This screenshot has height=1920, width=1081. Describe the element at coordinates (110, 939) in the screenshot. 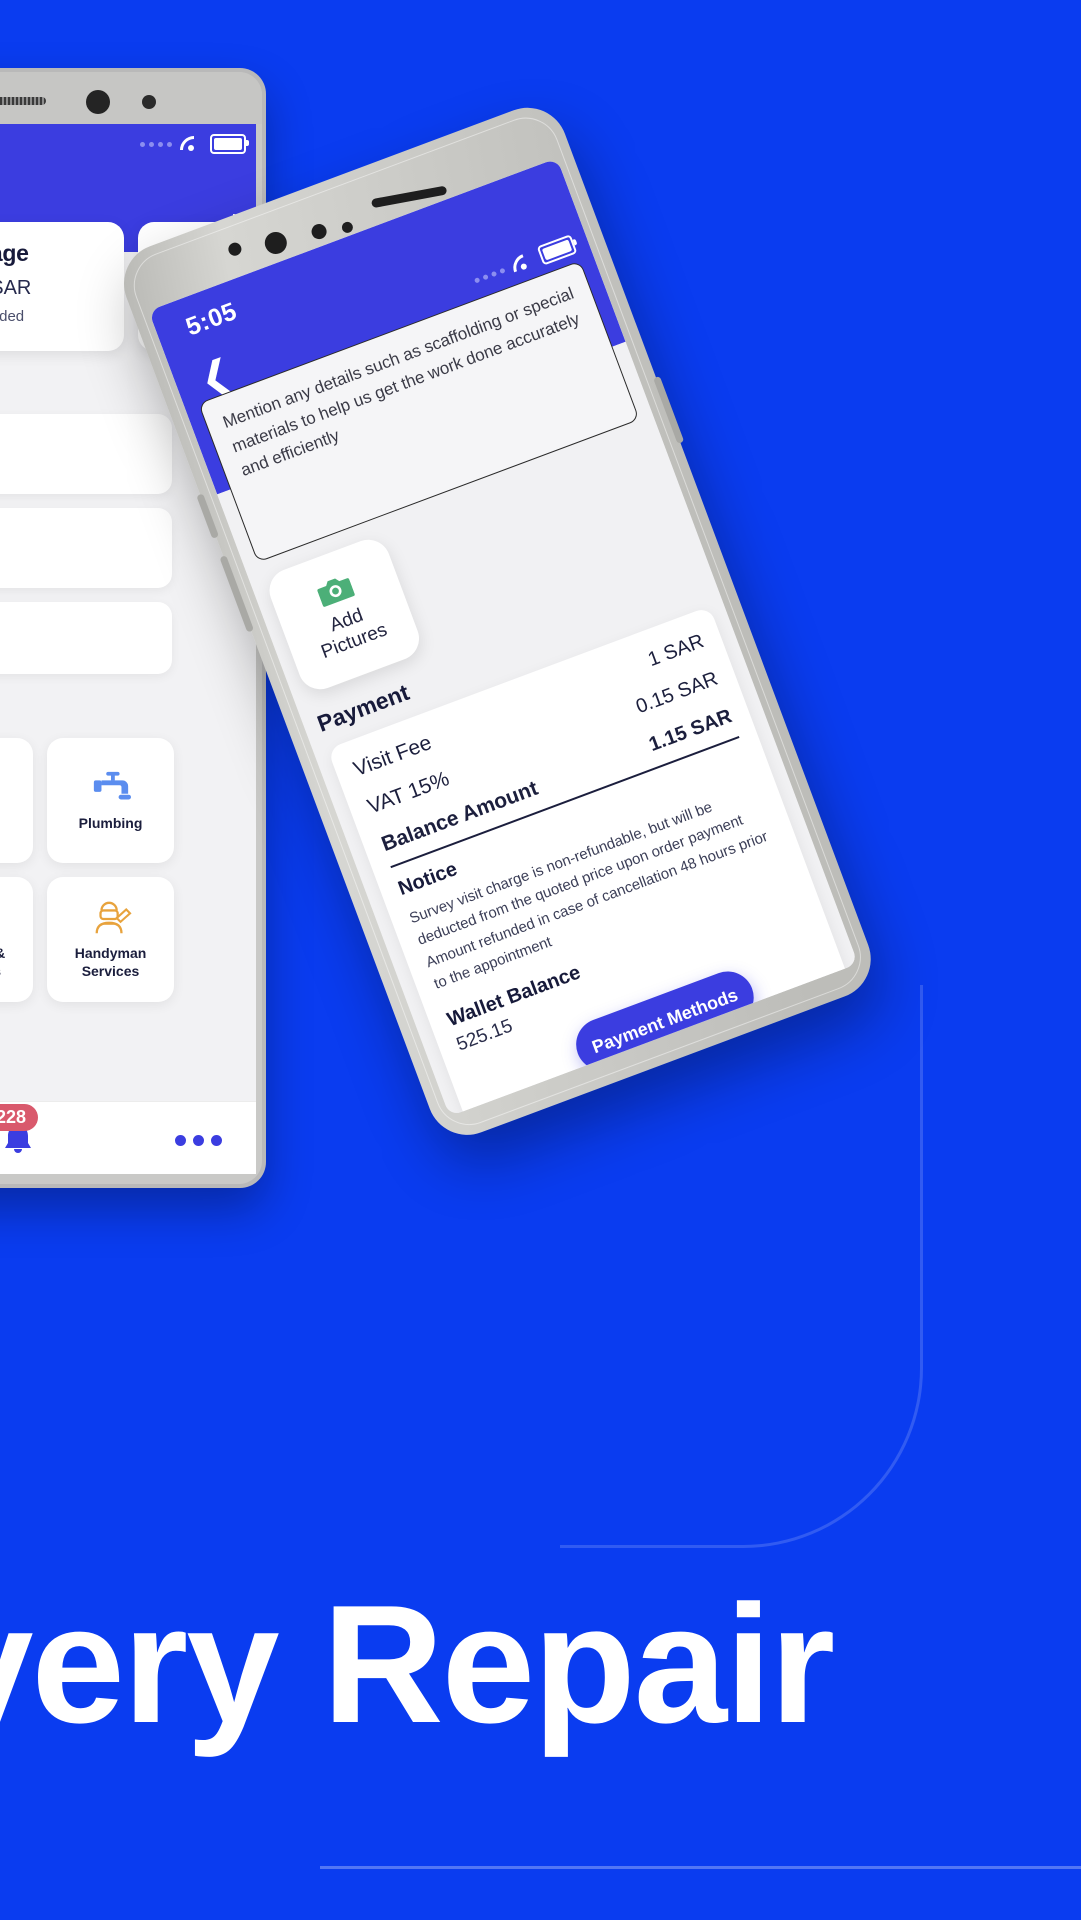

I see `service-tile-handyman: Handyman Services` at that location.